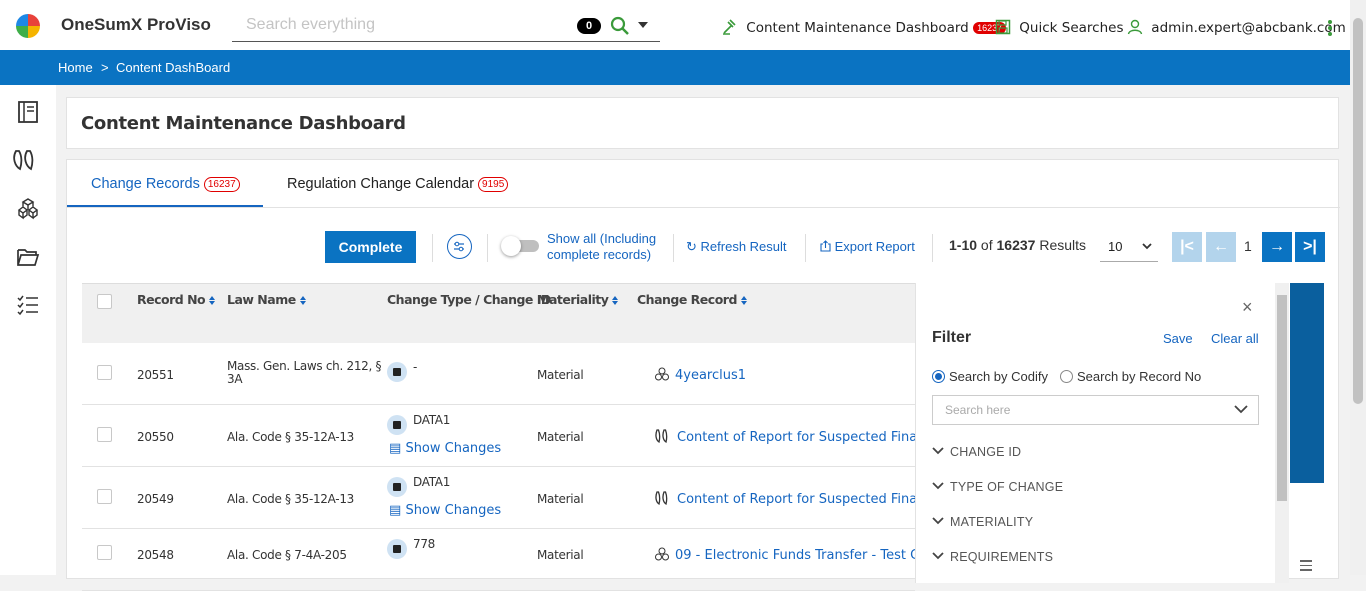 The height and width of the screenshot is (591, 1366). Describe the element at coordinates (155, 555) in the screenshot. I see `record-no: 20548` at that location.